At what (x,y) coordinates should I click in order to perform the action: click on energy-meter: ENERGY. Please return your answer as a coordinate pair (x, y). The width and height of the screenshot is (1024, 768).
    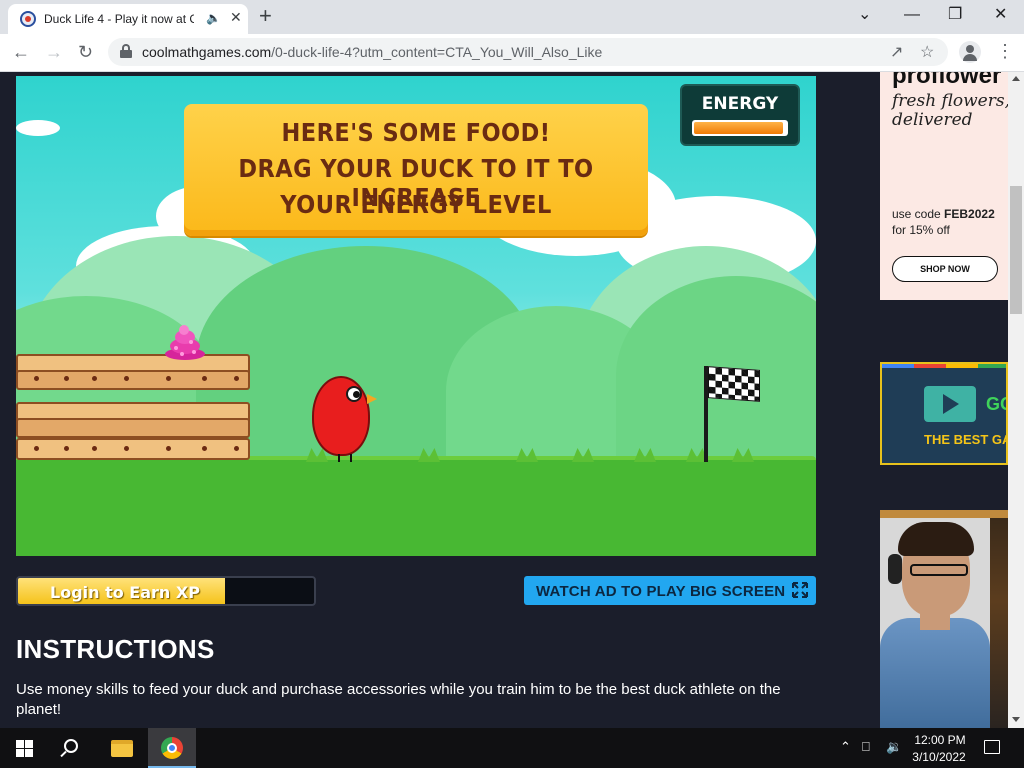
    Looking at the image, I should click on (740, 115).